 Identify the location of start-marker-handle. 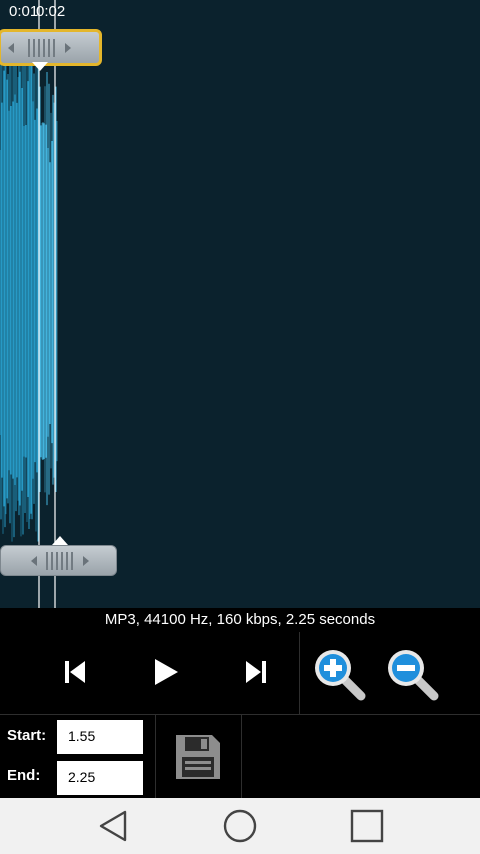
(51, 47).